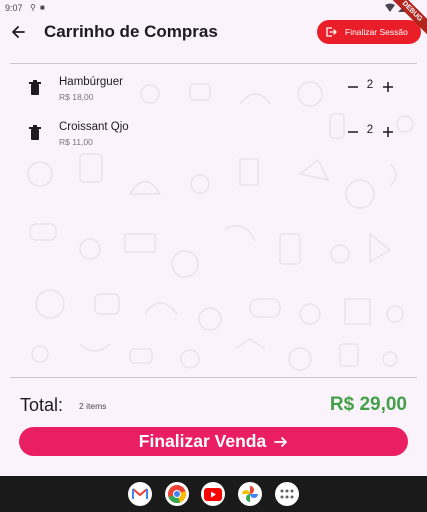 This screenshot has width=427, height=512. Describe the element at coordinates (213, 63) in the screenshot. I see `top-divider` at that location.